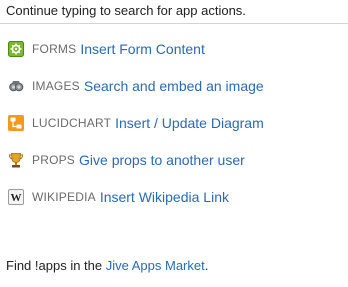 The image size is (348, 287). I want to click on props-icon, so click(16, 160).